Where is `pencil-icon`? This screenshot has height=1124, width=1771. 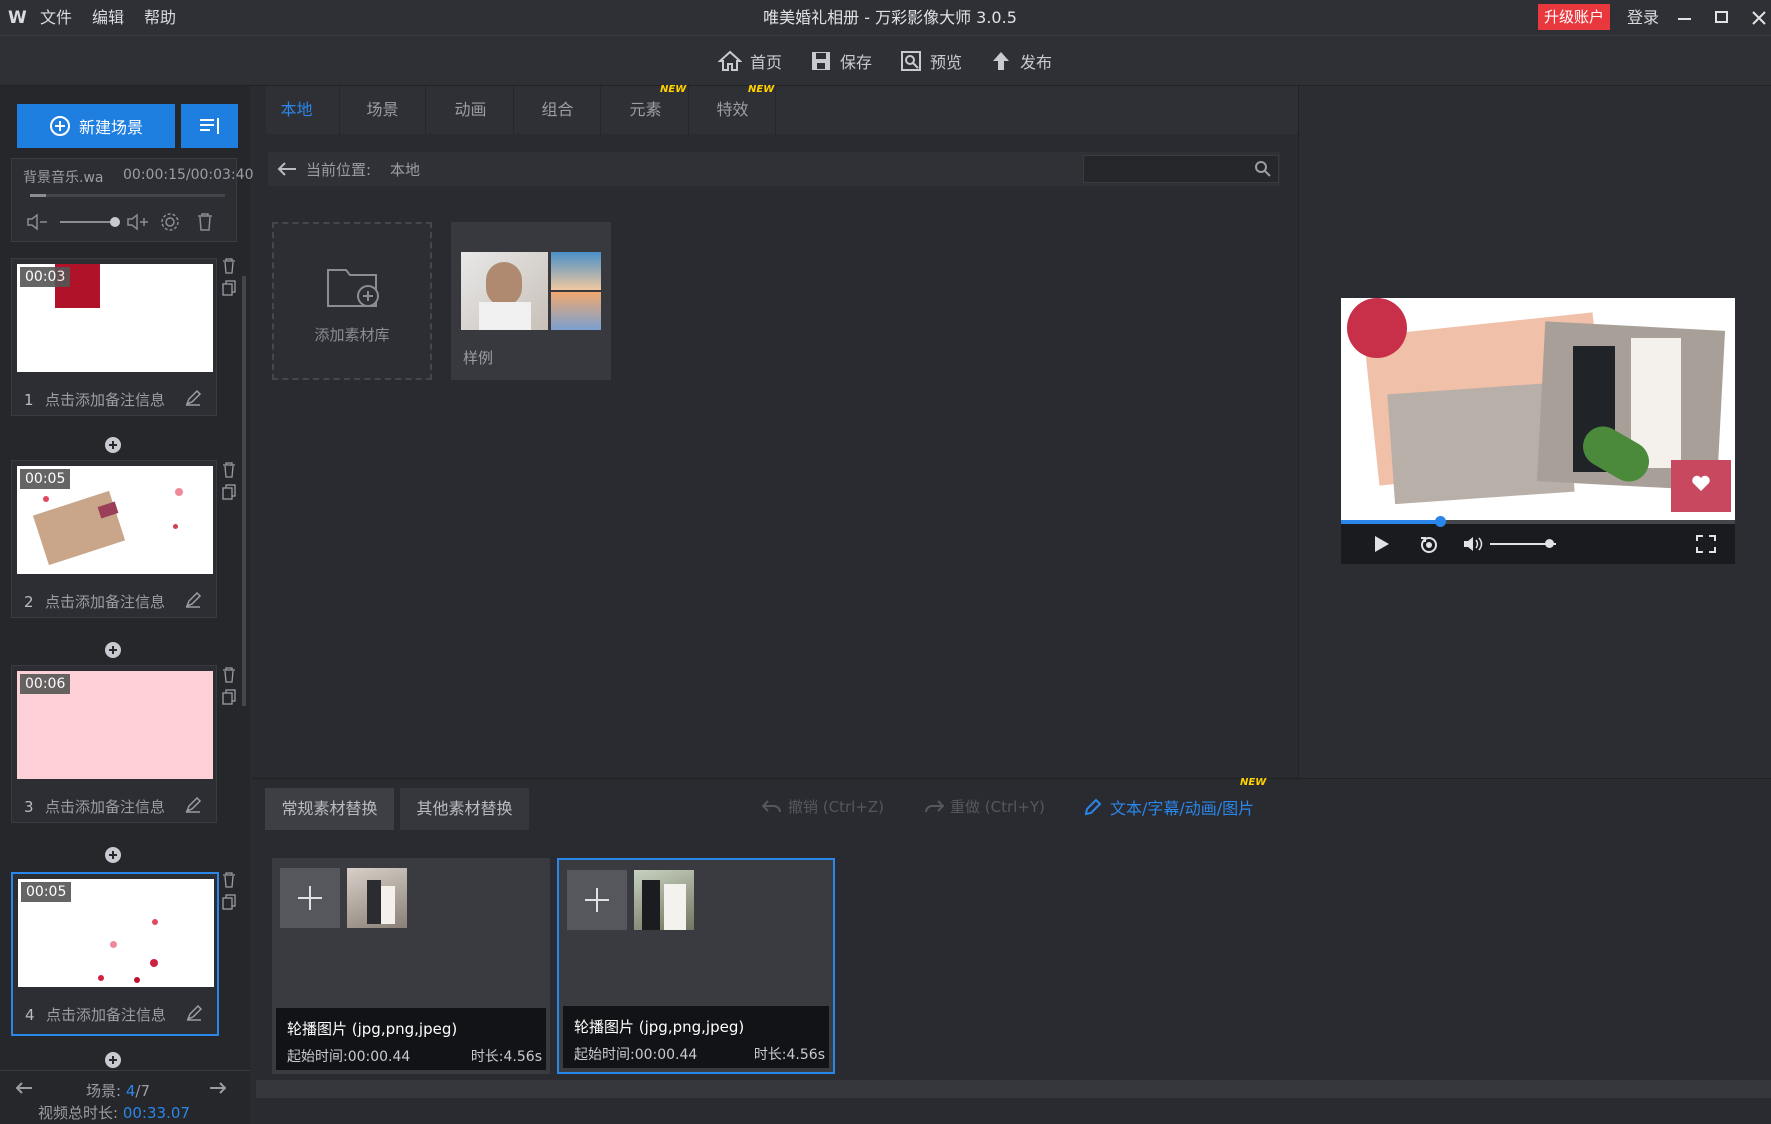
pencil-icon is located at coordinates (1093, 807).